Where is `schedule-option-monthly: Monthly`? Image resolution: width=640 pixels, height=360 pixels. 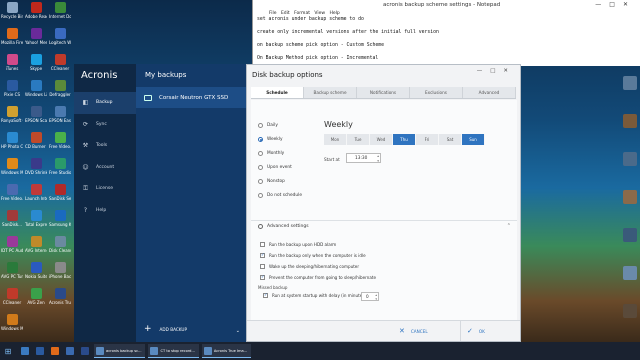
schedule-option-monthly: Monthly is located at coordinates (271, 153).